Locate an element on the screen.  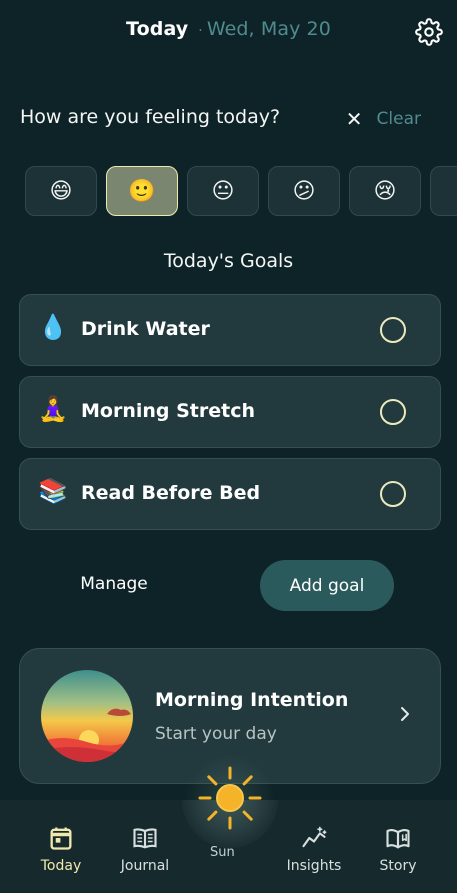
goal-label: Read Before Bed is located at coordinates (171, 493).